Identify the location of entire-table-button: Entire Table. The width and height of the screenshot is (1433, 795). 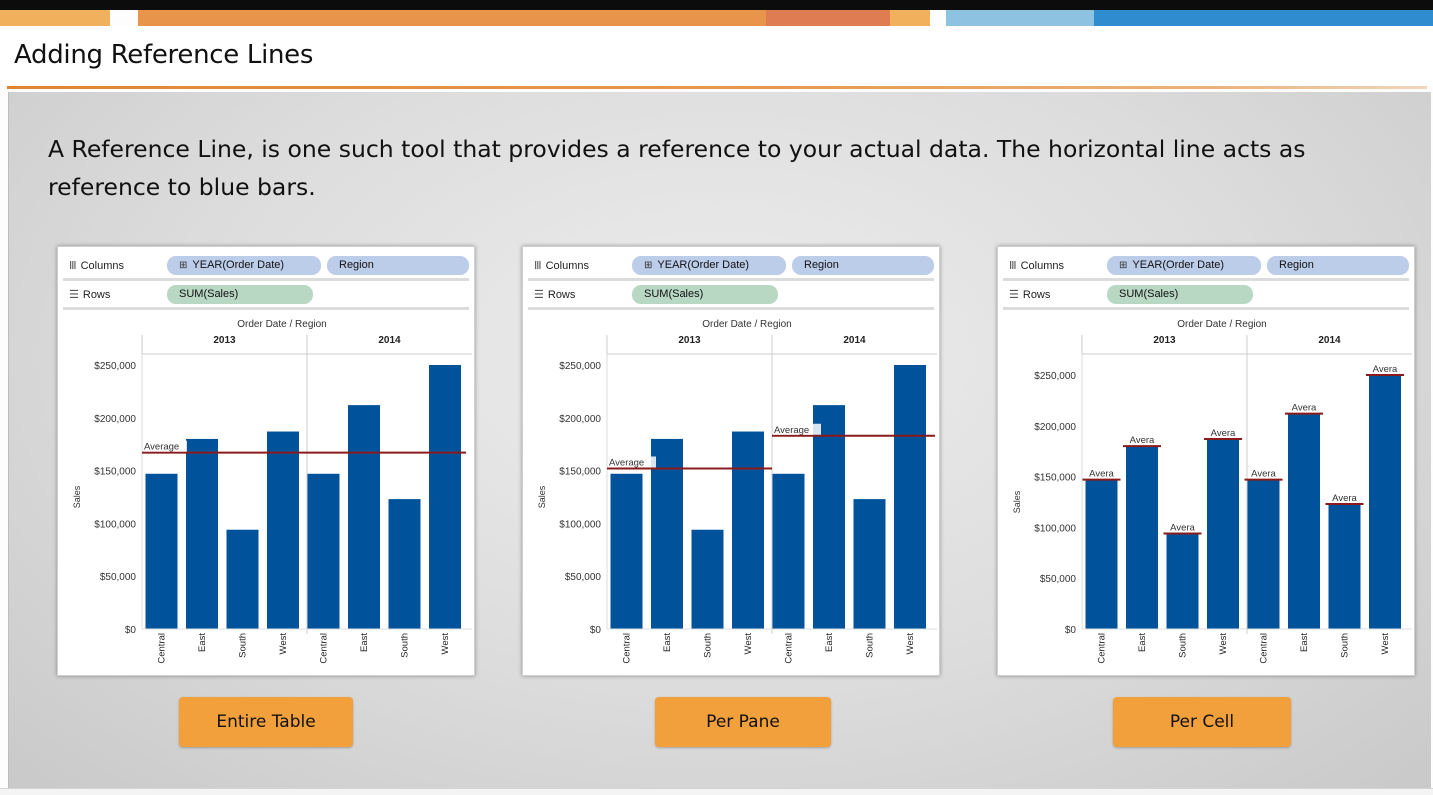
(266, 722).